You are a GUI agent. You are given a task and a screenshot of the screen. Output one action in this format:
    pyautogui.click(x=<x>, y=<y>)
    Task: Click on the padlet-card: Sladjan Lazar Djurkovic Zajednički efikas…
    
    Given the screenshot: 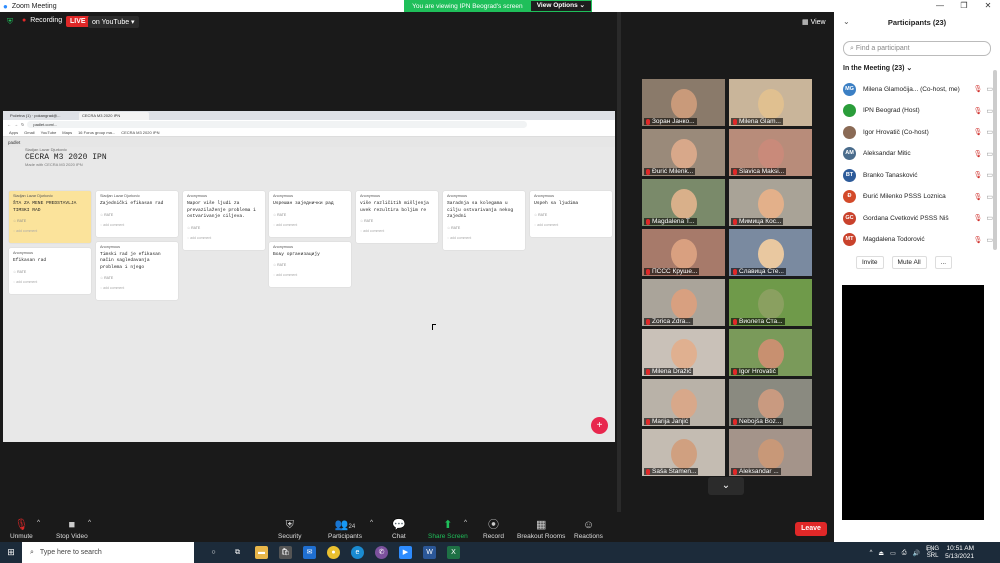 What is the action you would take?
    pyautogui.click(x=137, y=214)
    